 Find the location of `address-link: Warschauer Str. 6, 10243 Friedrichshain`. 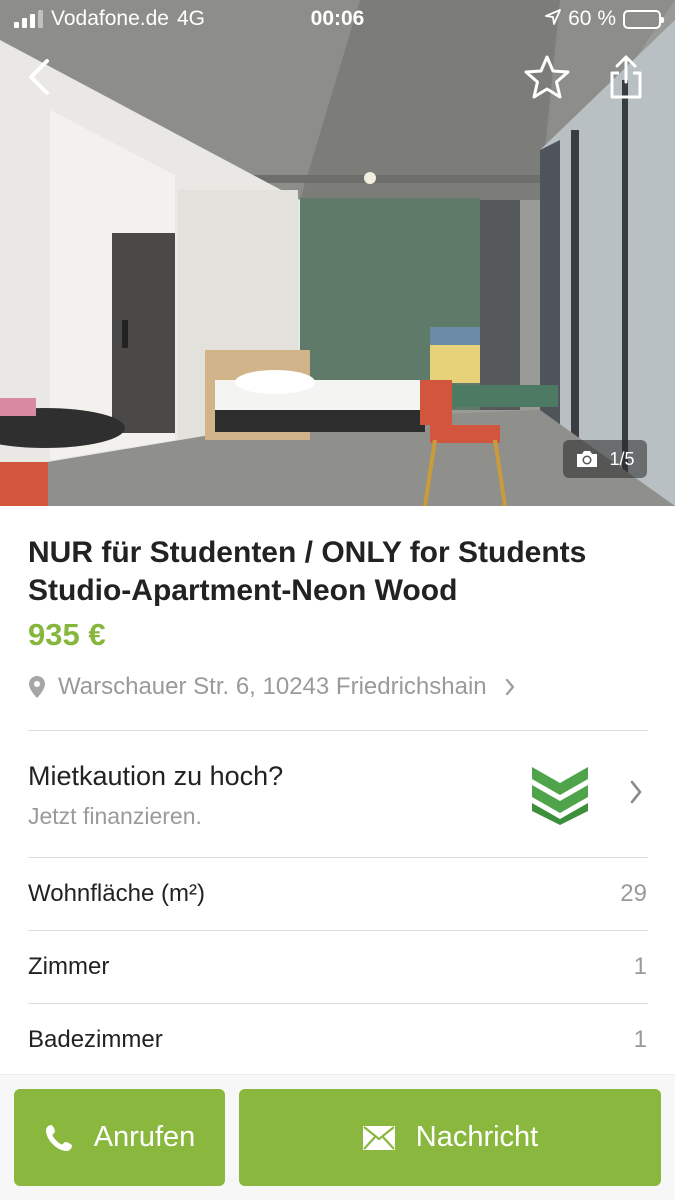

address-link: Warschauer Str. 6, 10243 Friedrichshain is located at coordinates (271, 687).